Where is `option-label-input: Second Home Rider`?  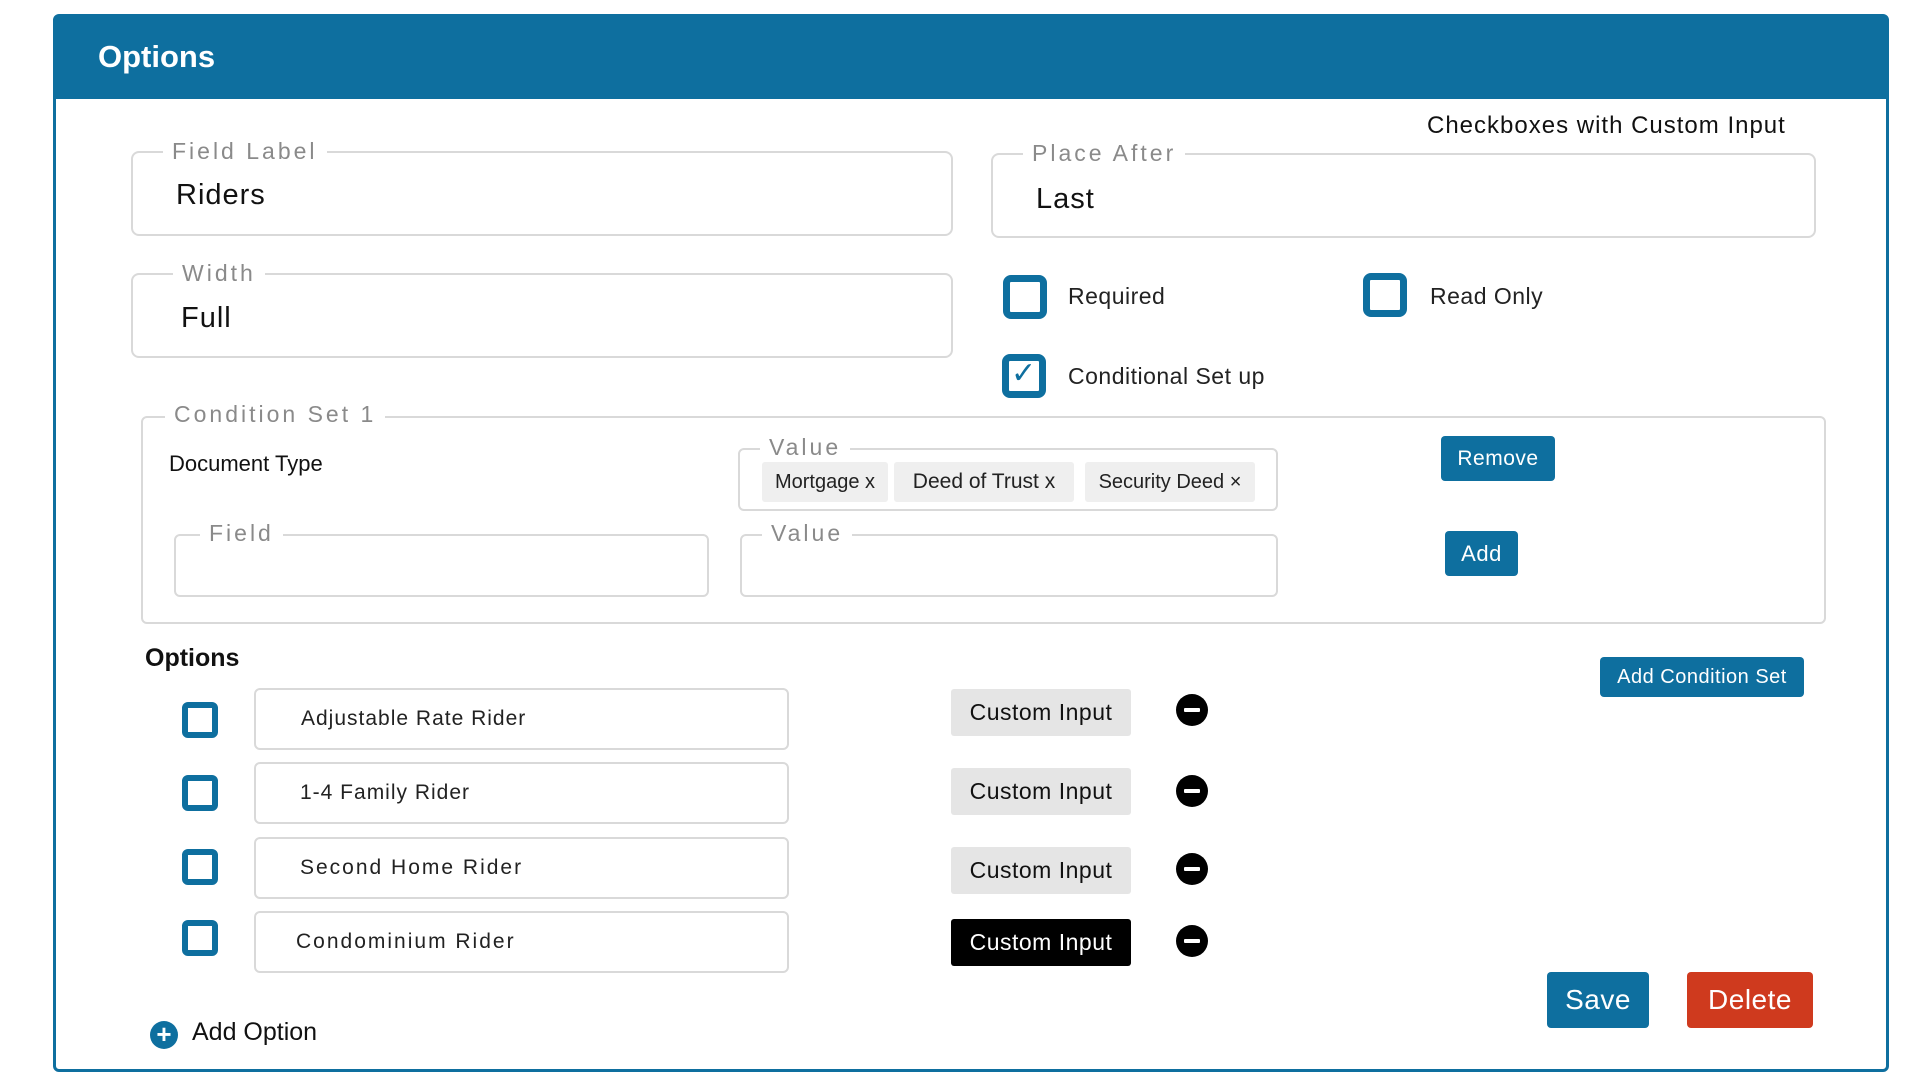 option-label-input: Second Home Rider is located at coordinates (521, 868).